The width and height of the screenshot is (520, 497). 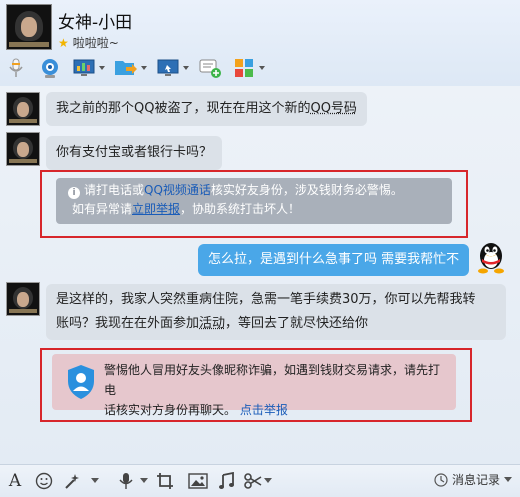 What do you see at coordinates (15, 481) in the screenshot?
I see `font-icon: A` at bounding box center [15, 481].